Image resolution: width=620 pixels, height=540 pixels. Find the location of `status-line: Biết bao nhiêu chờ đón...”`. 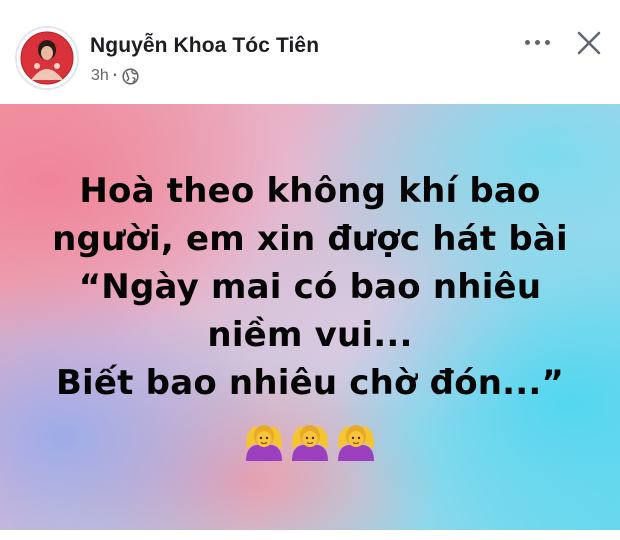

status-line: Biết bao nhiêu chờ đón...” is located at coordinates (310, 383).